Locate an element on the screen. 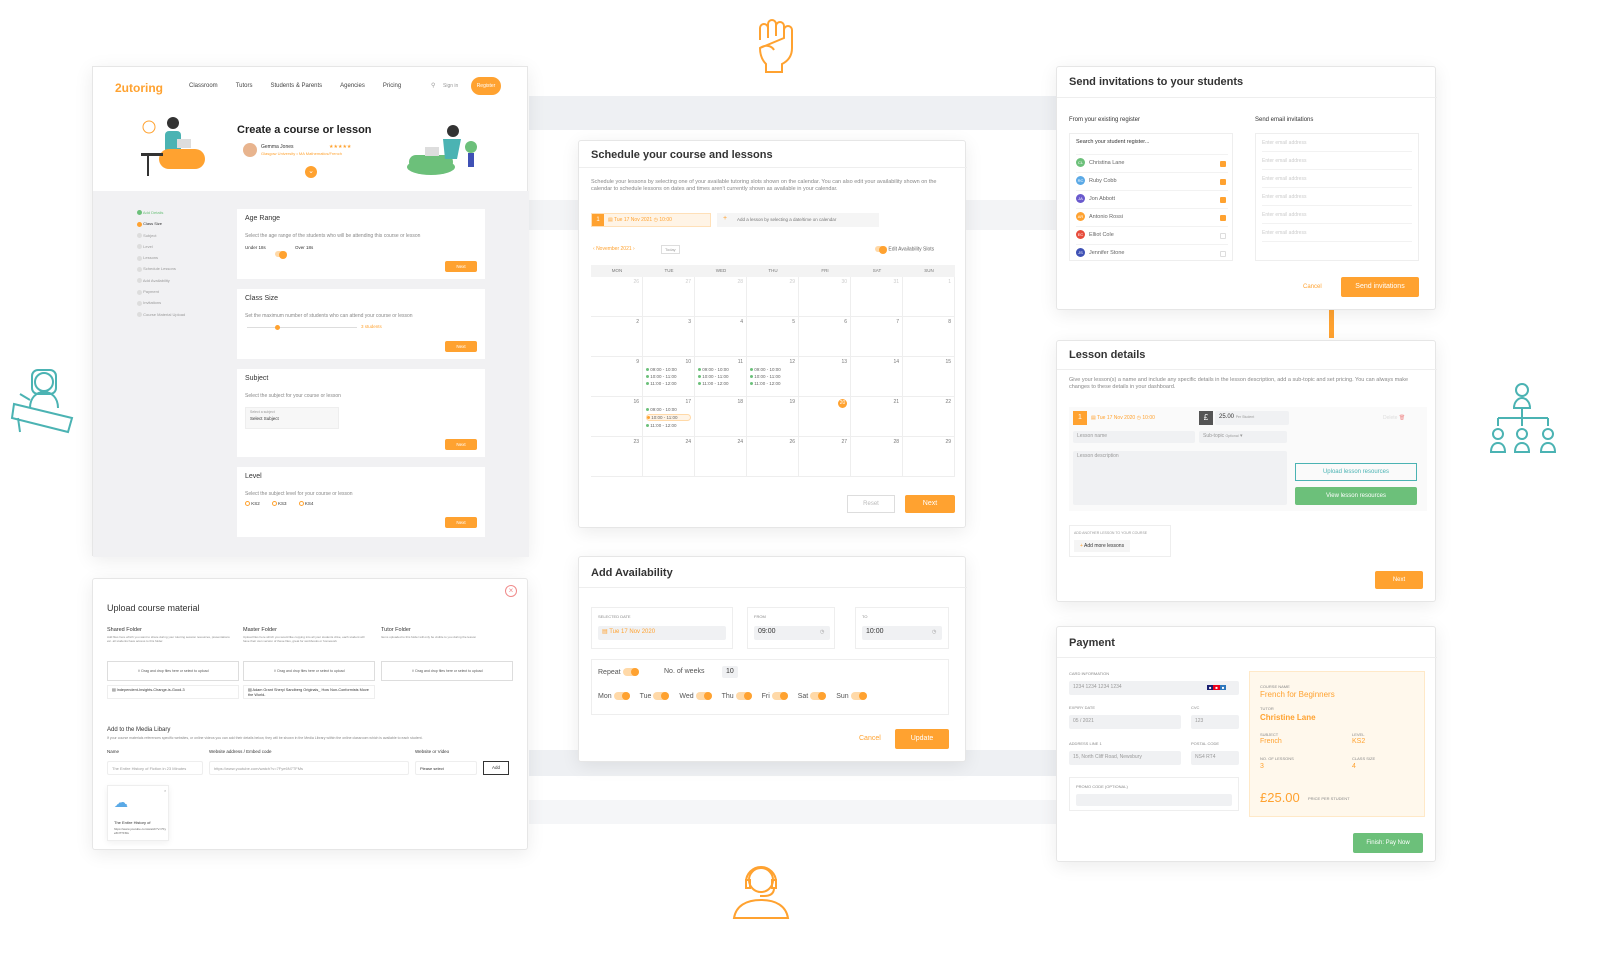  close-icon: × is located at coordinates (511, 591).